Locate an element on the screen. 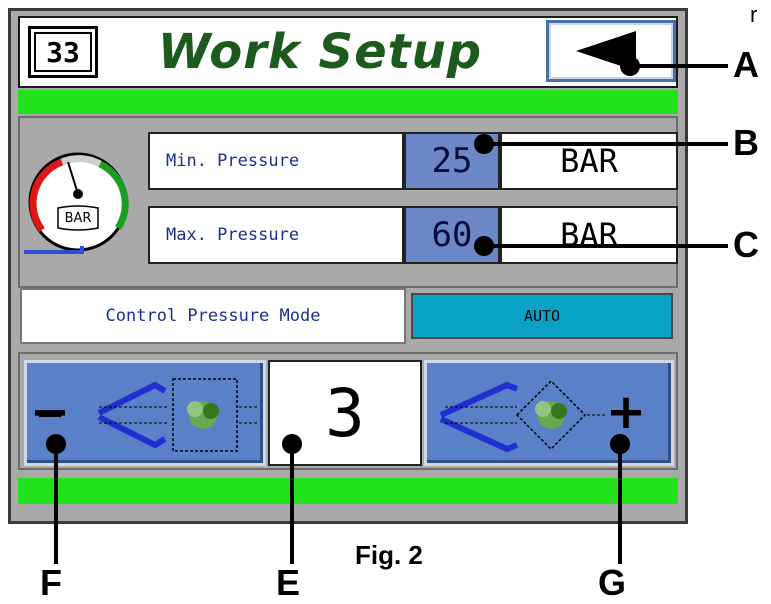  callout-a: A is located at coordinates (746, 64).